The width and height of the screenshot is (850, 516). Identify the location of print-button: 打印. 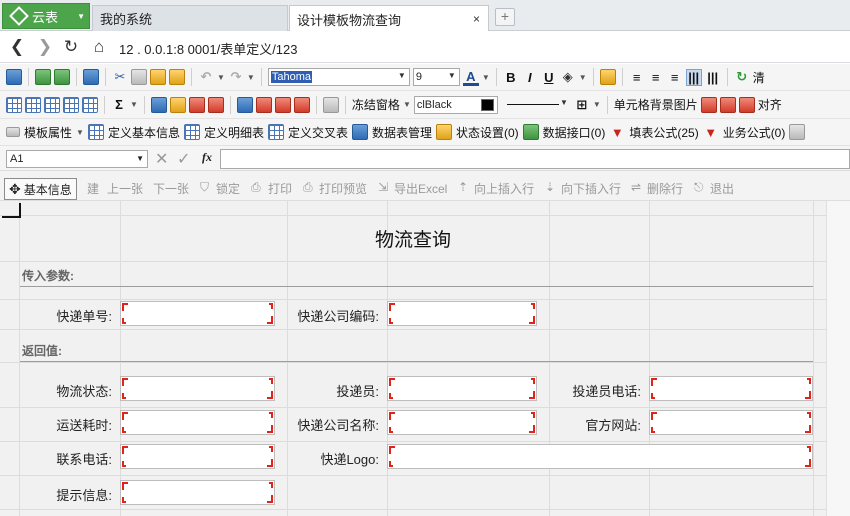
(280, 188).